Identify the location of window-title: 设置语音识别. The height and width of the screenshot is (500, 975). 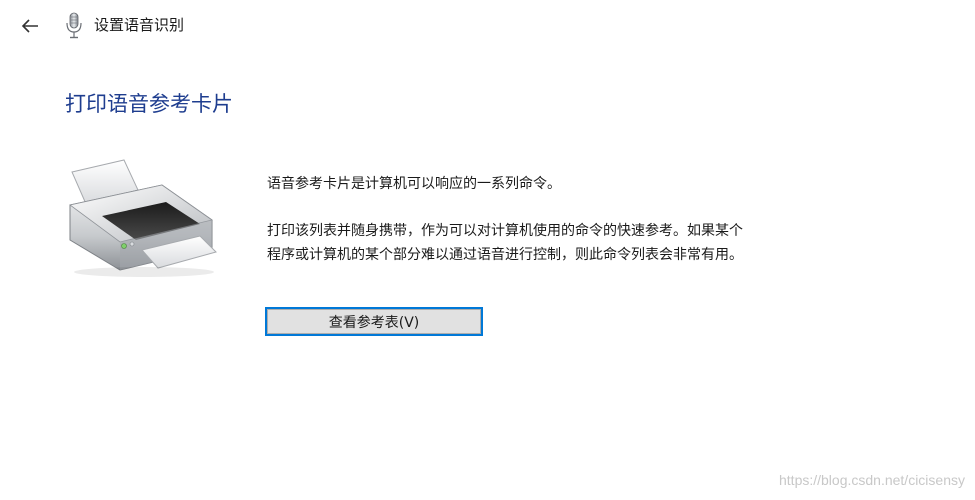
(139, 25).